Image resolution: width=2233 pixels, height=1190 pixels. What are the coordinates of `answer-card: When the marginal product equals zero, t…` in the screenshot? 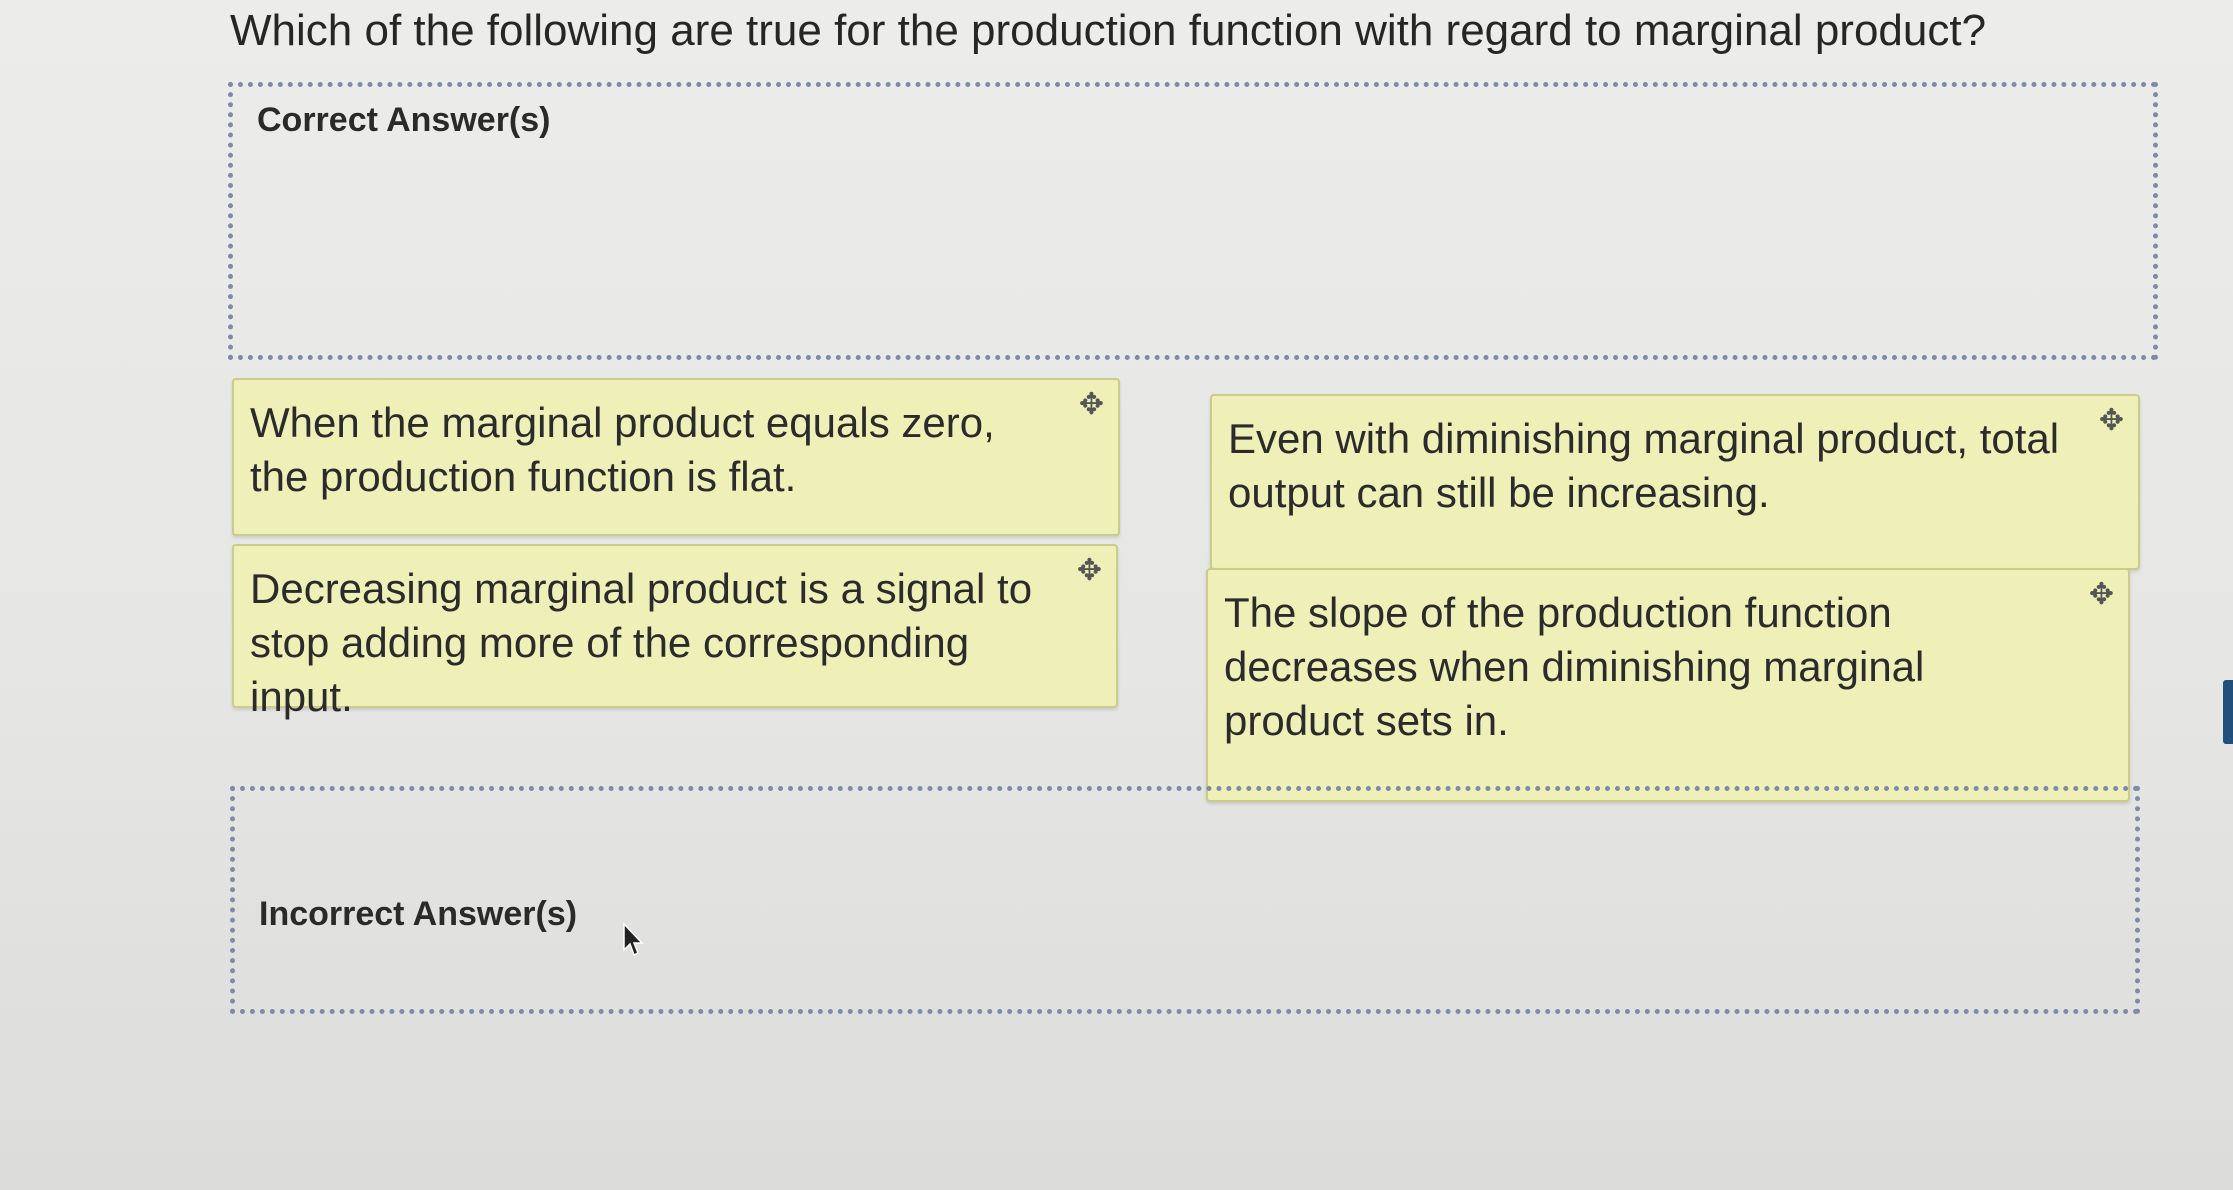 It's located at (676, 457).